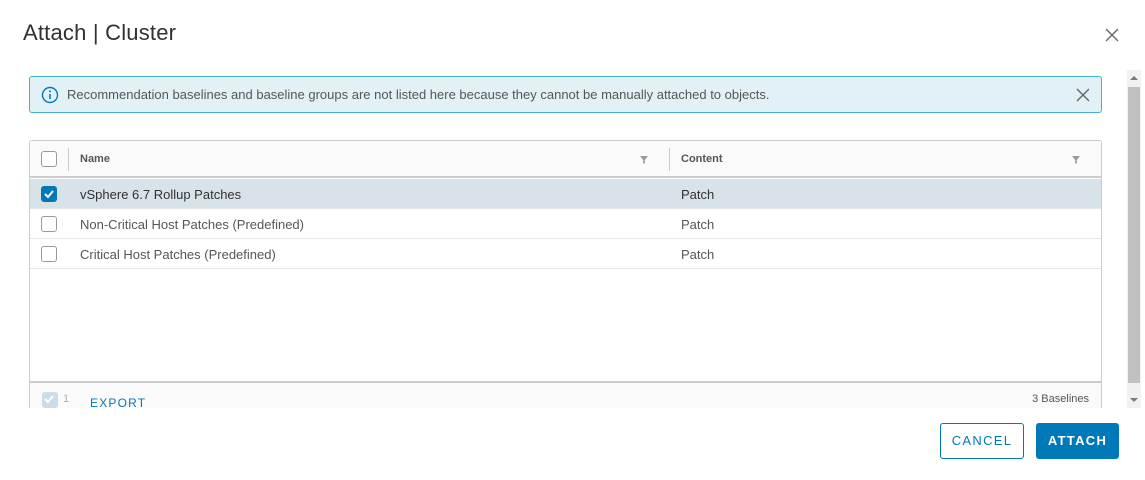 This screenshot has width=1145, height=480. What do you see at coordinates (982, 441) in the screenshot?
I see `cancel-button: CANCEL` at bounding box center [982, 441].